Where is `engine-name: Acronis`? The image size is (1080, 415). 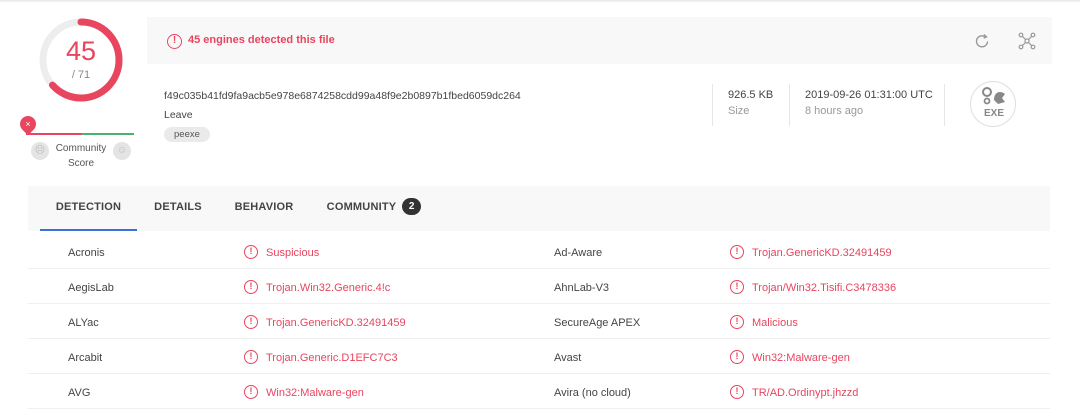 engine-name: Acronis is located at coordinates (86, 253).